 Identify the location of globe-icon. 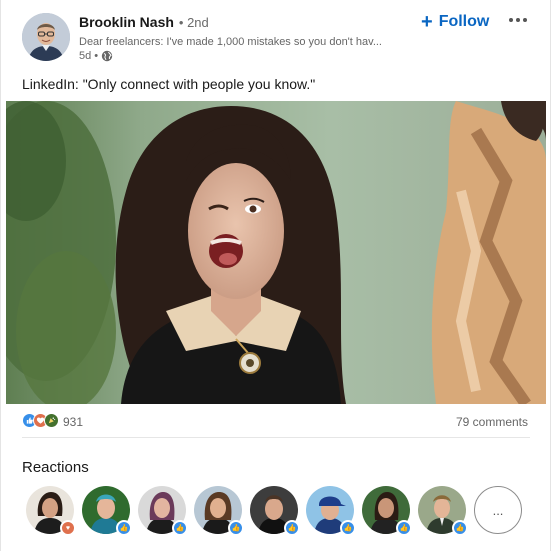
(107, 56).